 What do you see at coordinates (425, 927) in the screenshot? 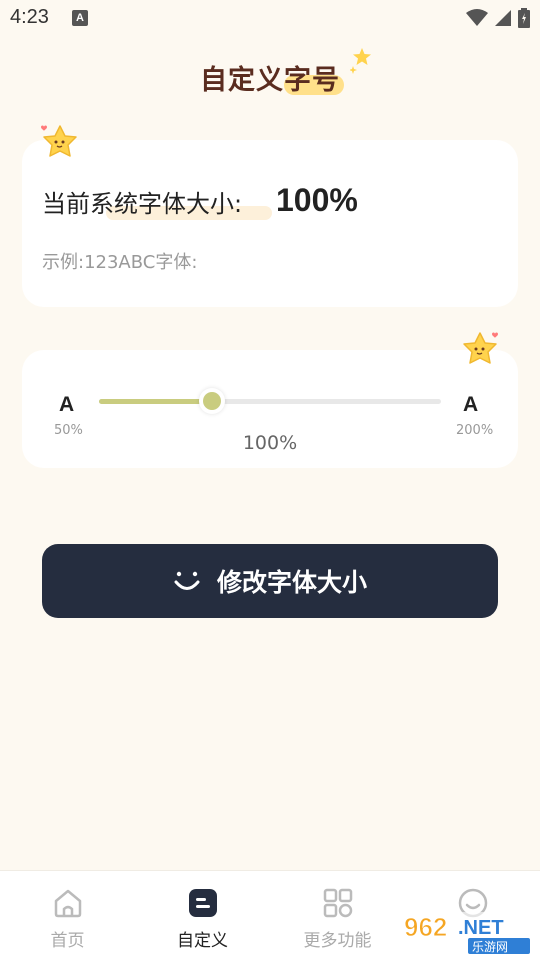
I see `svg-text: 962` at bounding box center [425, 927].